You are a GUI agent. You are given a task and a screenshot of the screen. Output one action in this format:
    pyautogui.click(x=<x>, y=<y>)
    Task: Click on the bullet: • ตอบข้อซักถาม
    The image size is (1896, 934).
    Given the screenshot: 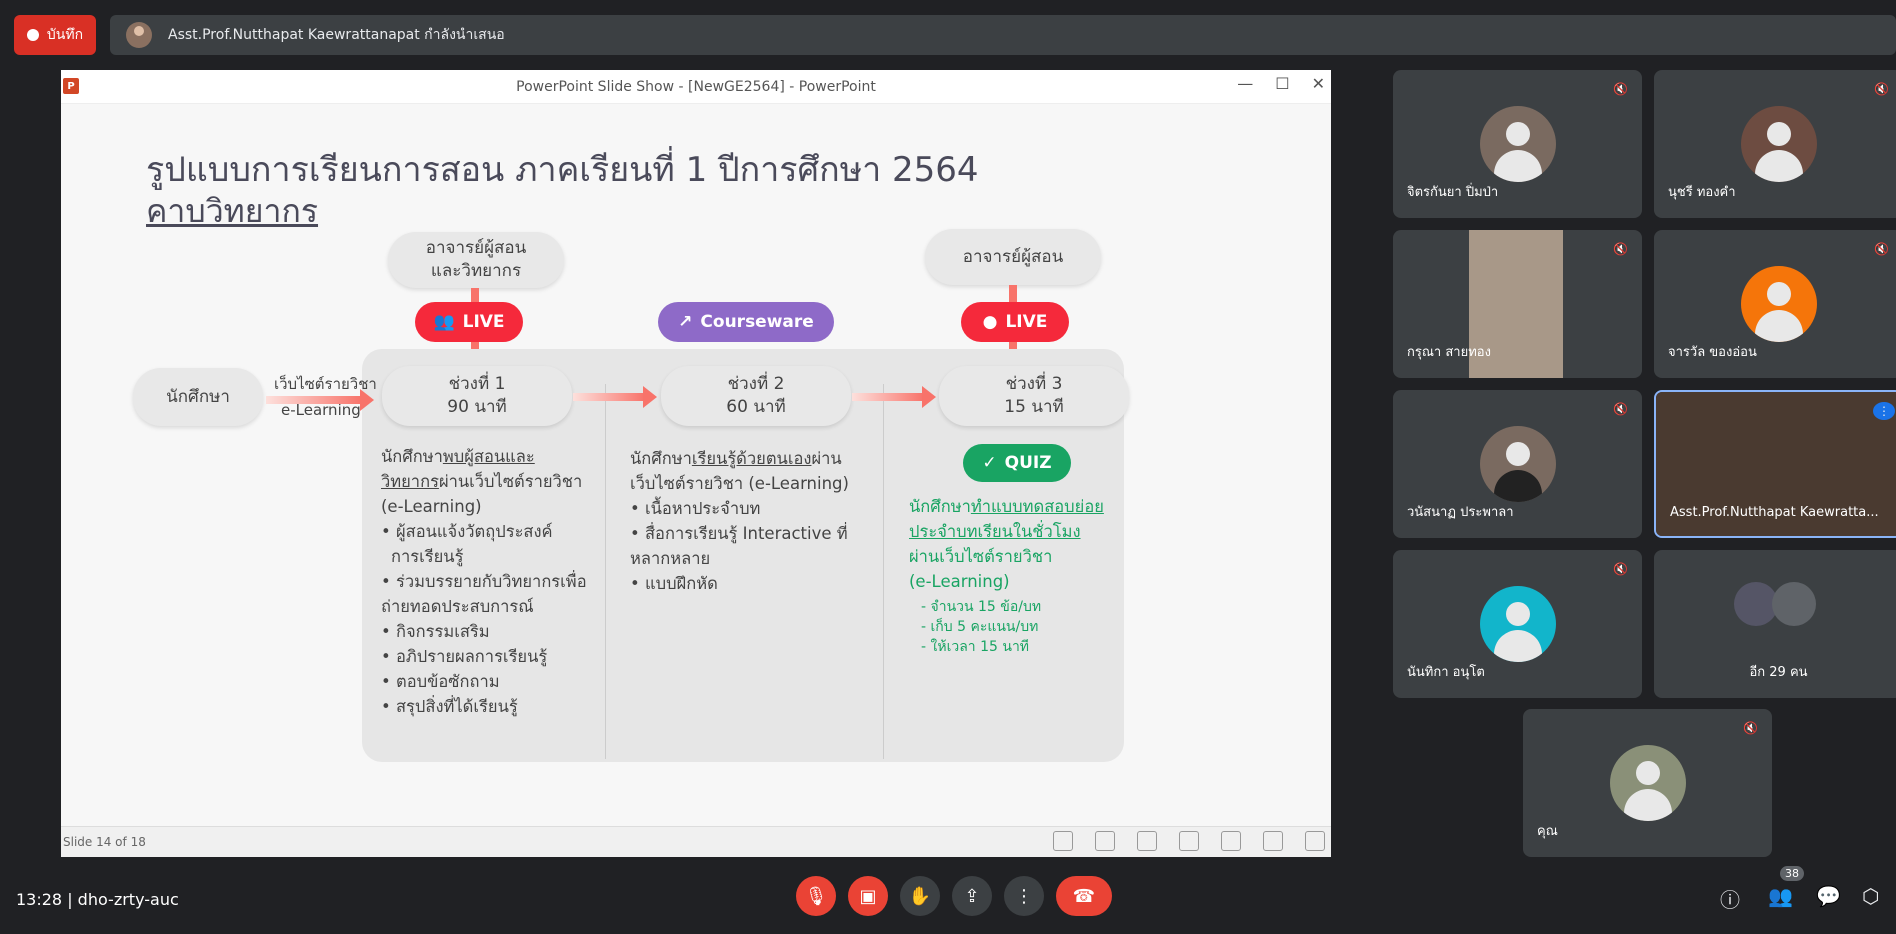 What is the action you would take?
    pyautogui.click(x=440, y=681)
    